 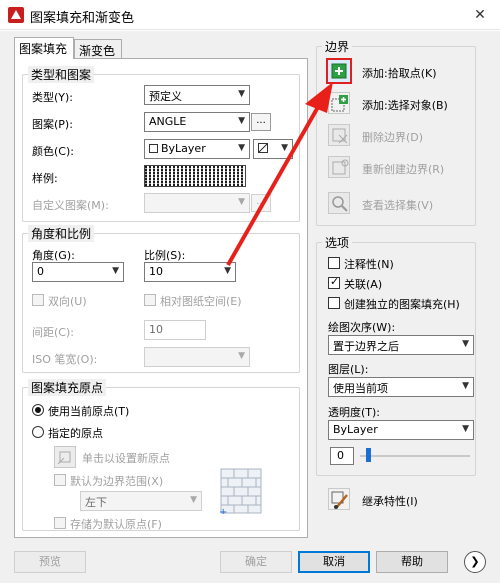 I want to click on annotation-arrow-line, so click(x=275, y=182).